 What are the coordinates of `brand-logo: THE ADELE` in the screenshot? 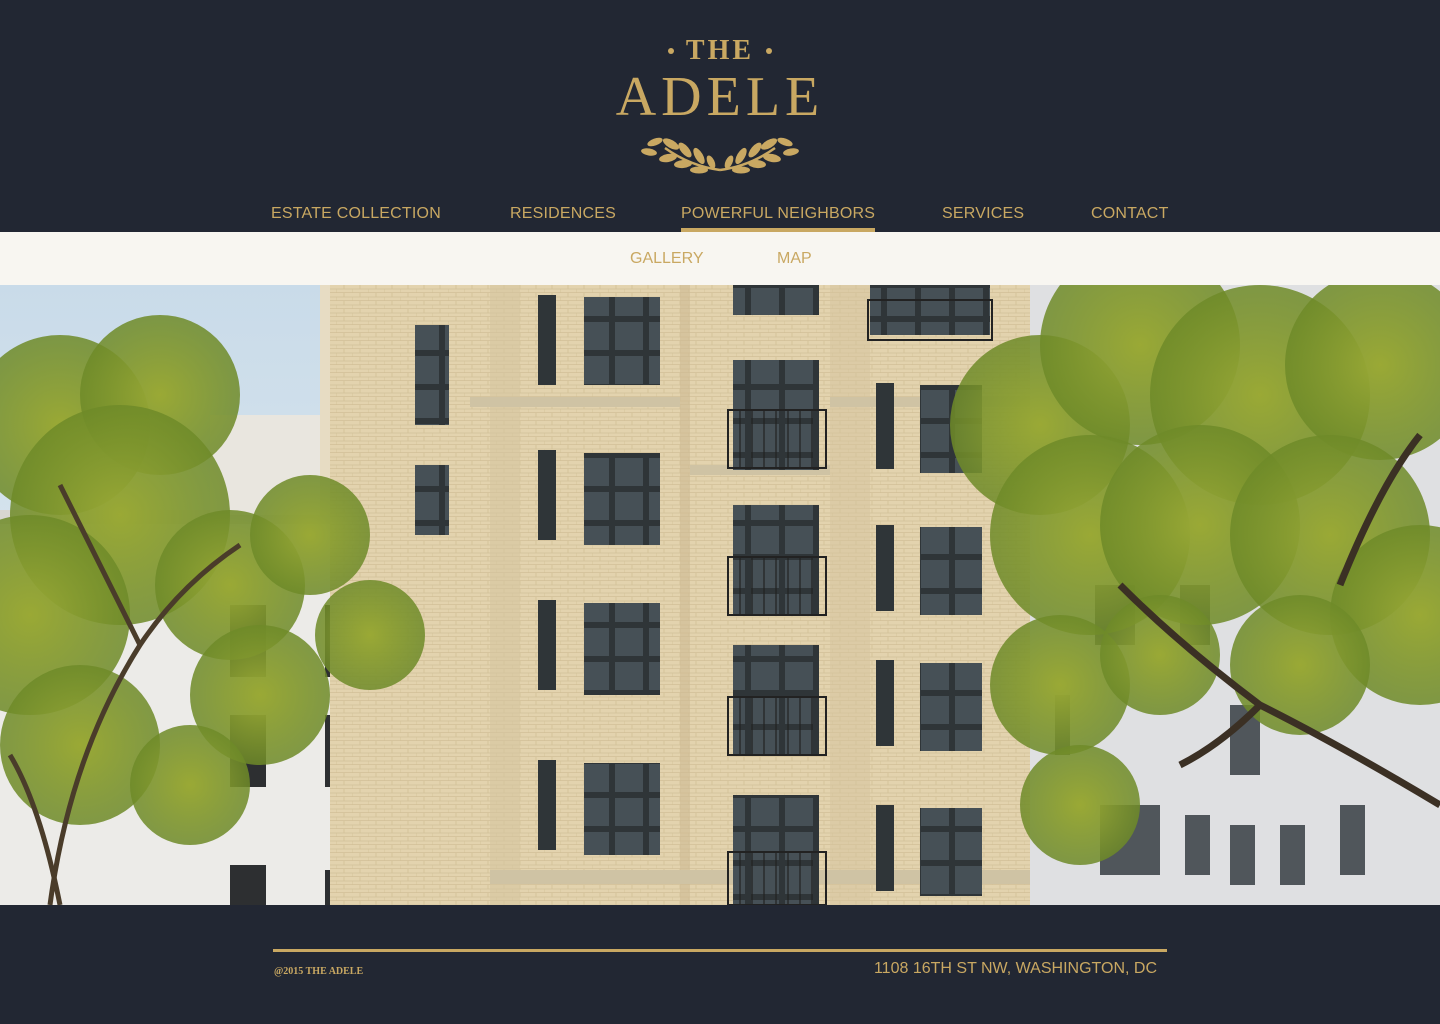 It's located at (720, 106).